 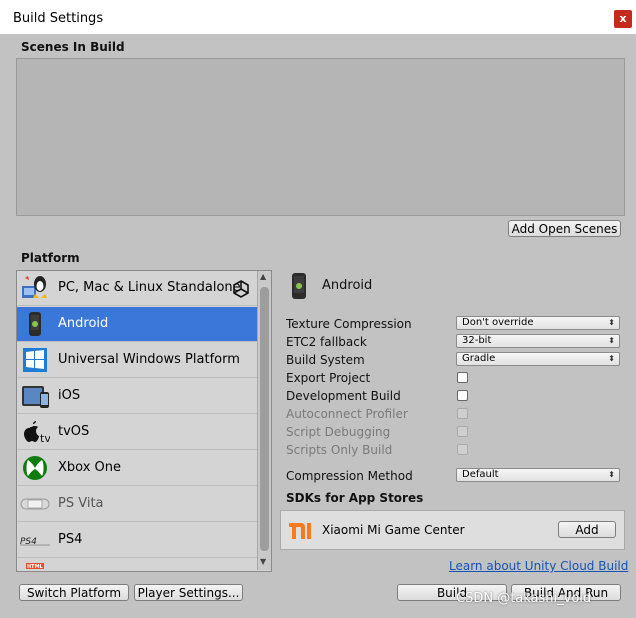 I want to click on development-build-checkbox, so click(x=462, y=395).